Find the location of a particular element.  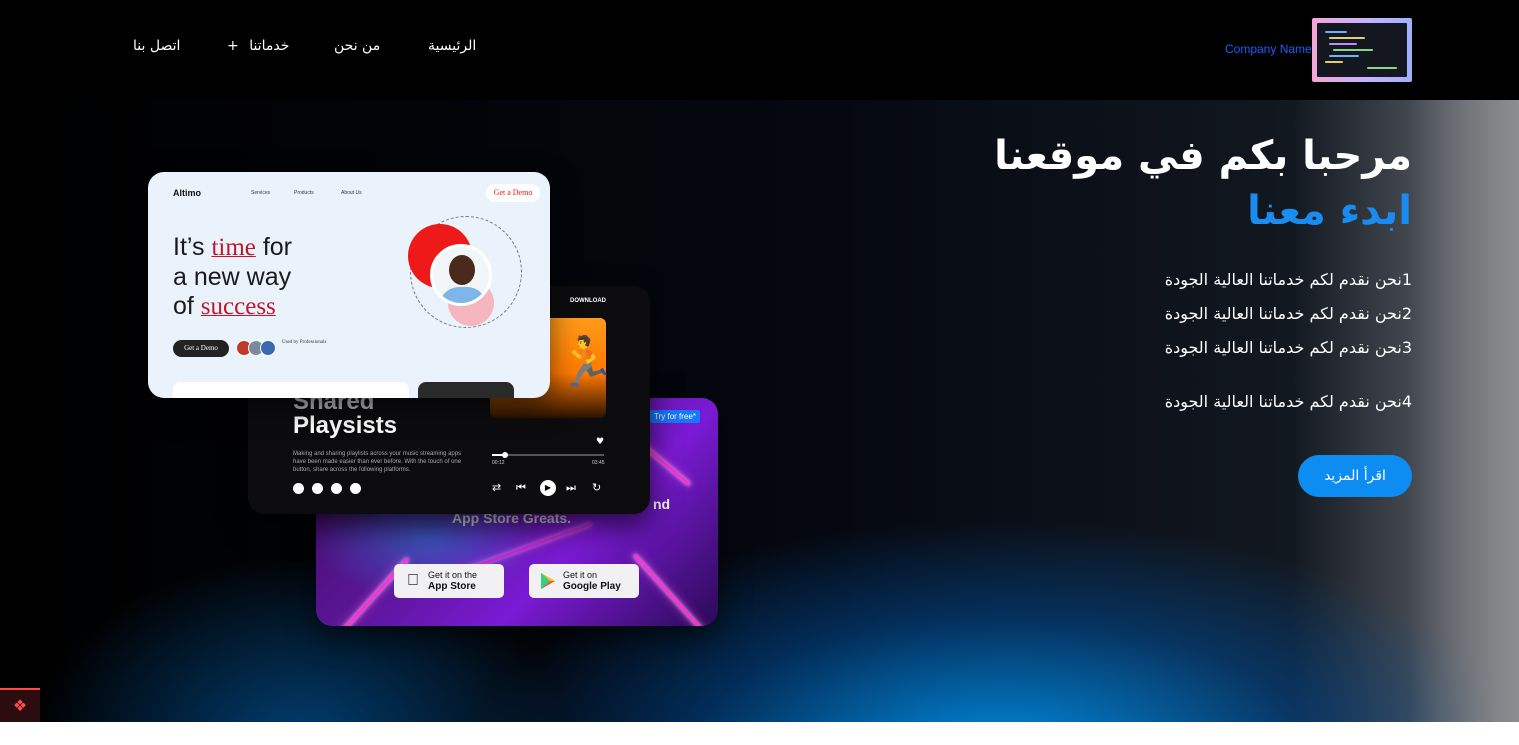

logo-code-thumbnail is located at coordinates (1362, 50).